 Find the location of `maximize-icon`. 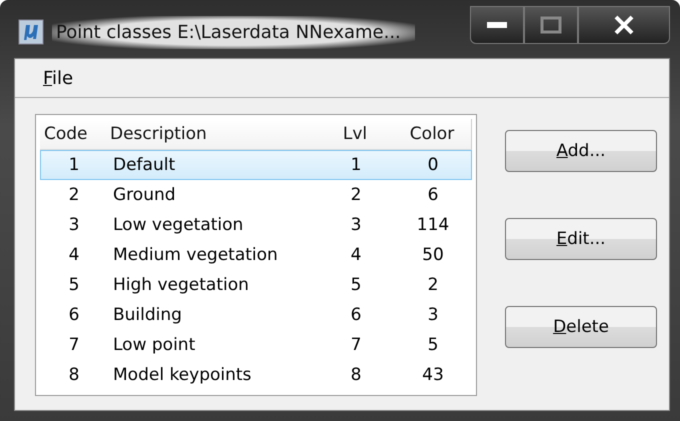

maximize-icon is located at coordinates (551, 25).